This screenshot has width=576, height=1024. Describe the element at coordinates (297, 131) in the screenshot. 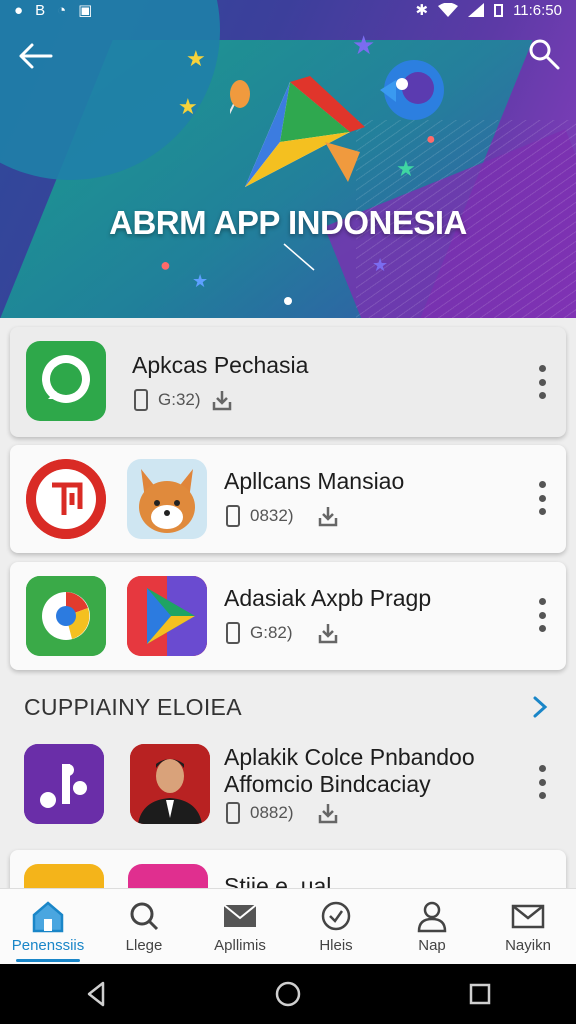

I see `kite-illustration` at that location.